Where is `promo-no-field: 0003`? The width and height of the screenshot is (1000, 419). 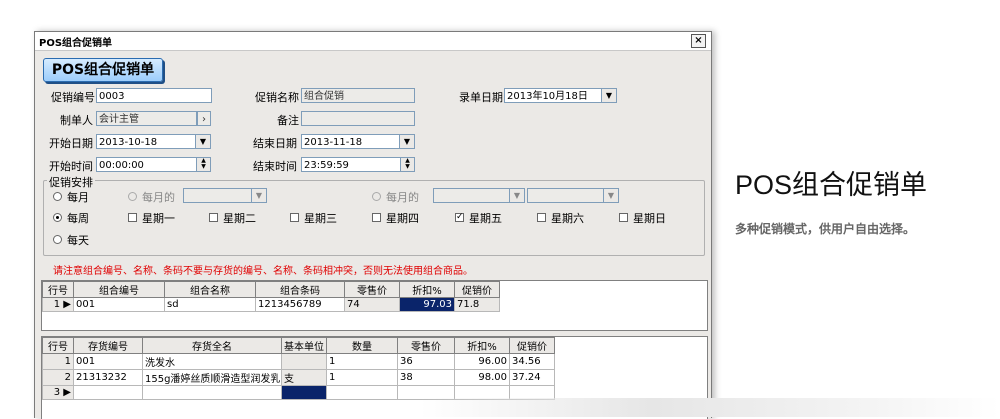 promo-no-field: 0003 is located at coordinates (154, 95).